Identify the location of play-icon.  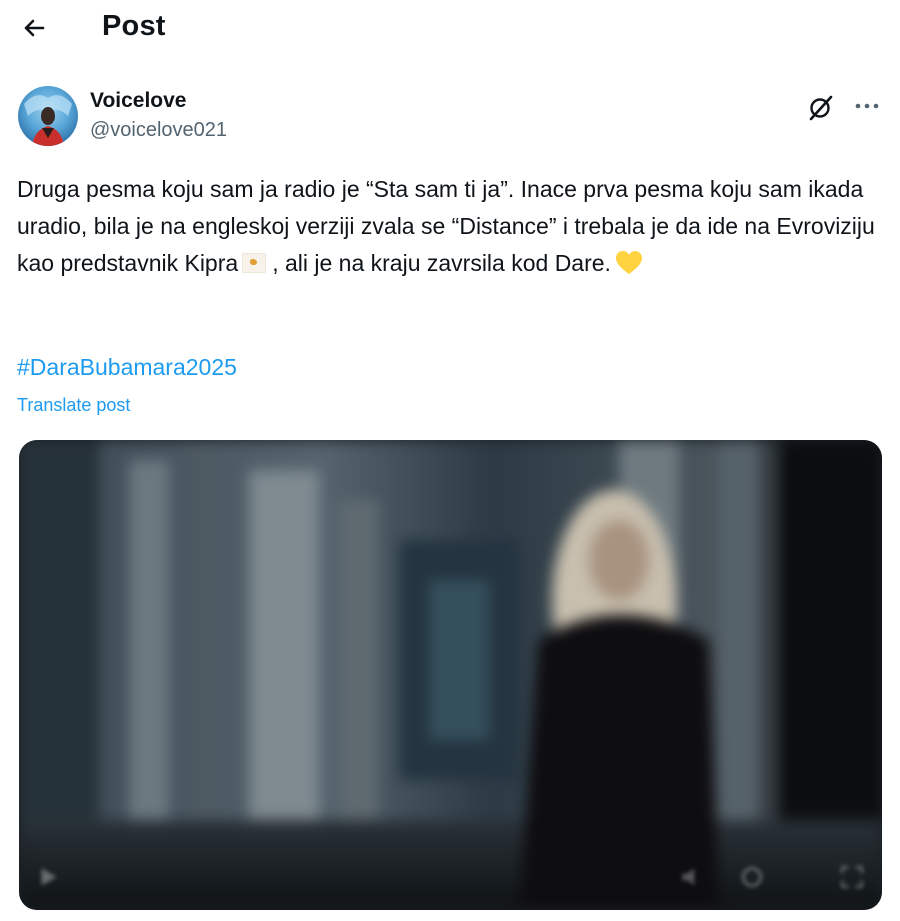
(48, 877).